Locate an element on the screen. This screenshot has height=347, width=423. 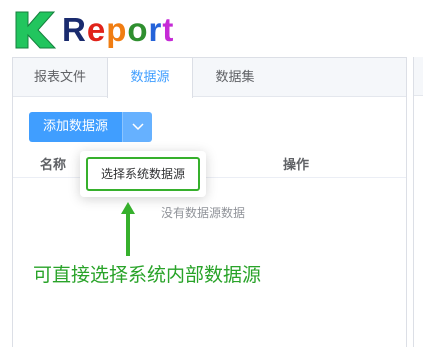
adjacent-panel-header is located at coordinates (418, 76).